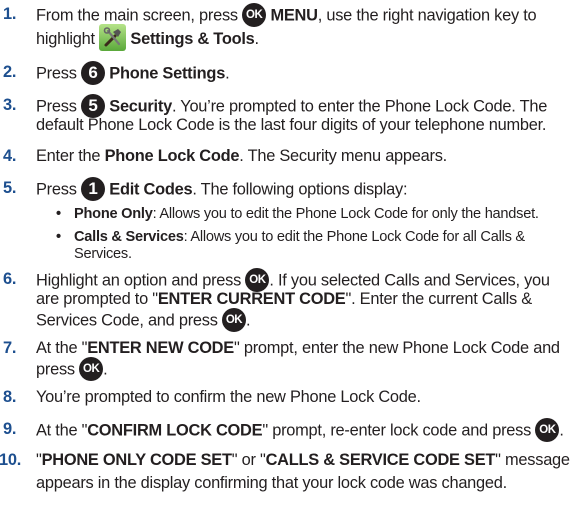 The height and width of the screenshot is (526, 588). I want to click on text: Services Code, and press, so click(129, 320).